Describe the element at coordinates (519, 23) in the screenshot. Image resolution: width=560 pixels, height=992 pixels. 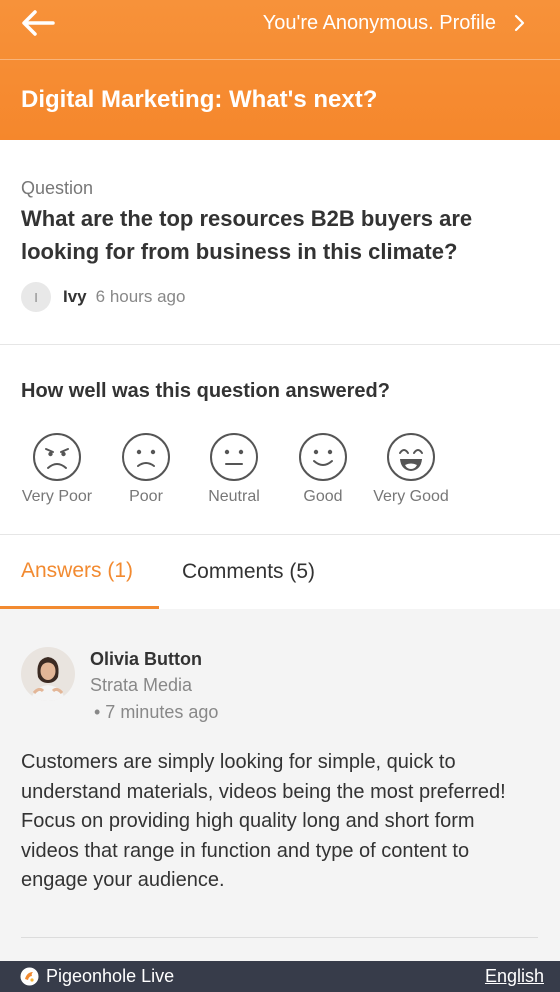
I see `chevron-right-icon` at that location.